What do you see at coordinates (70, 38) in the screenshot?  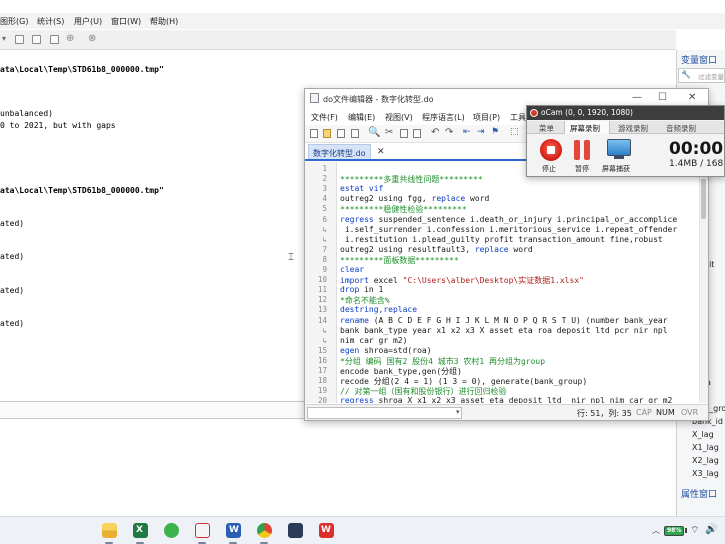 I see `continue-icon: ⊕` at bounding box center [70, 38].